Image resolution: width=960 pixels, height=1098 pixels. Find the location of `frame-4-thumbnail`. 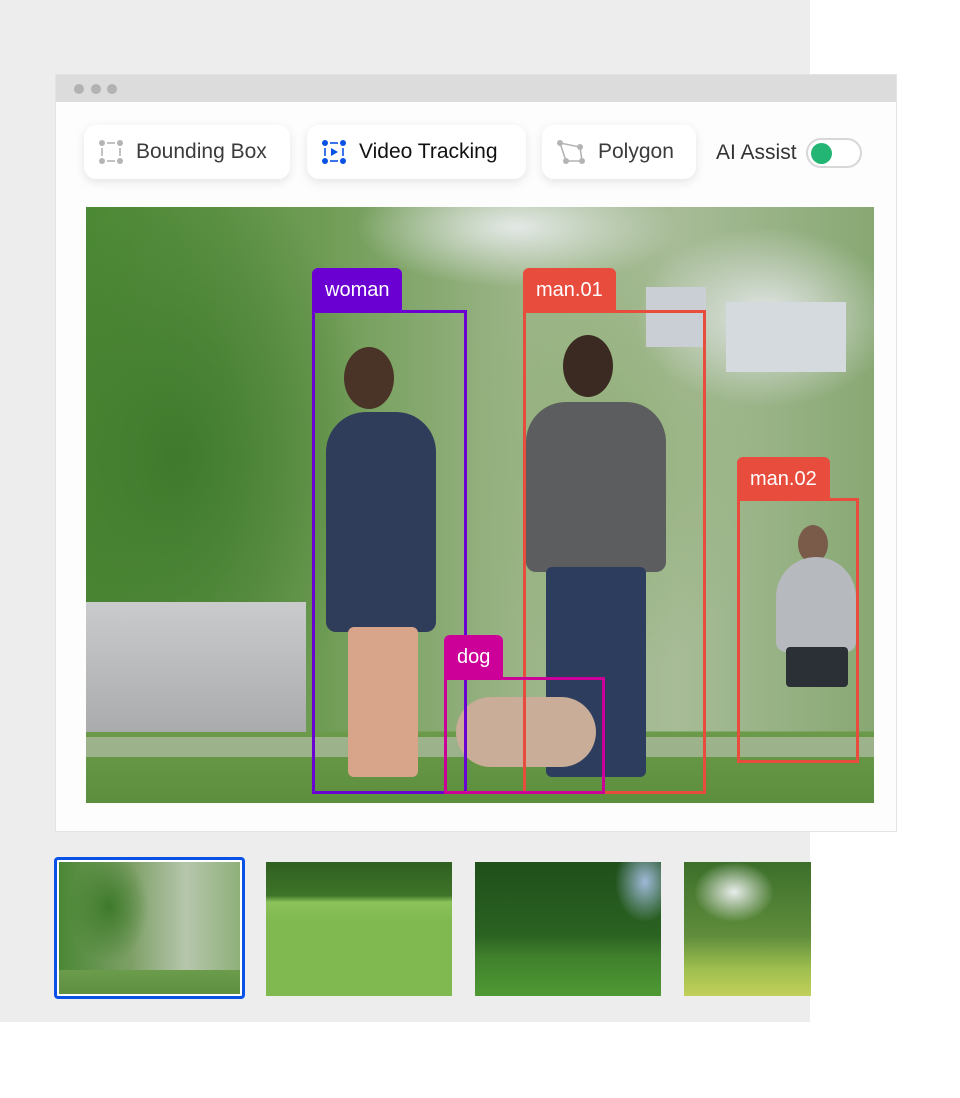

frame-4-thumbnail is located at coordinates (747, 929).